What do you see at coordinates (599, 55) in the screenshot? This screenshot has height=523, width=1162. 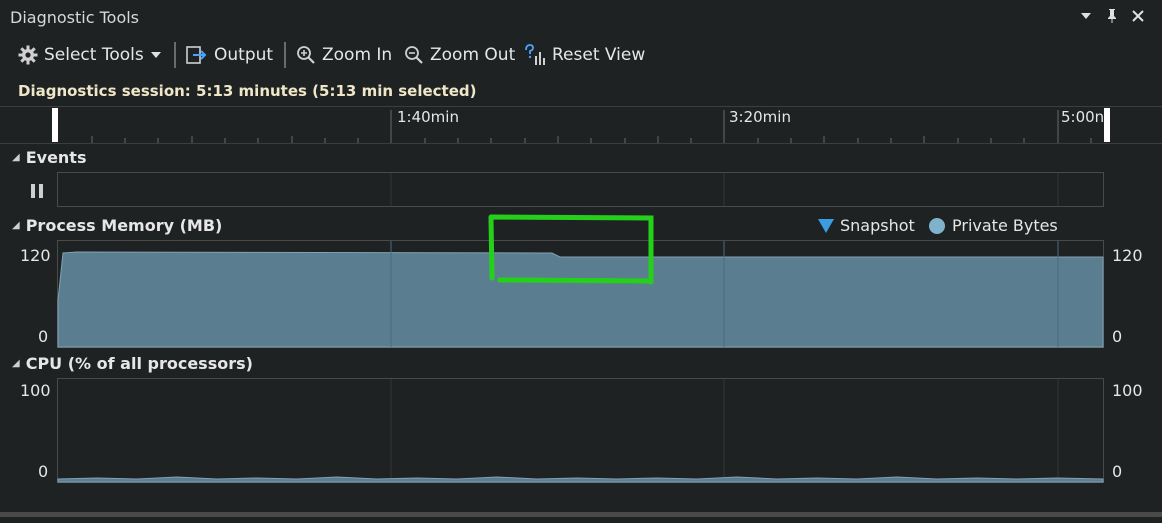 I see `reset-view-label: Reset View` at bounding box center [599, 55].